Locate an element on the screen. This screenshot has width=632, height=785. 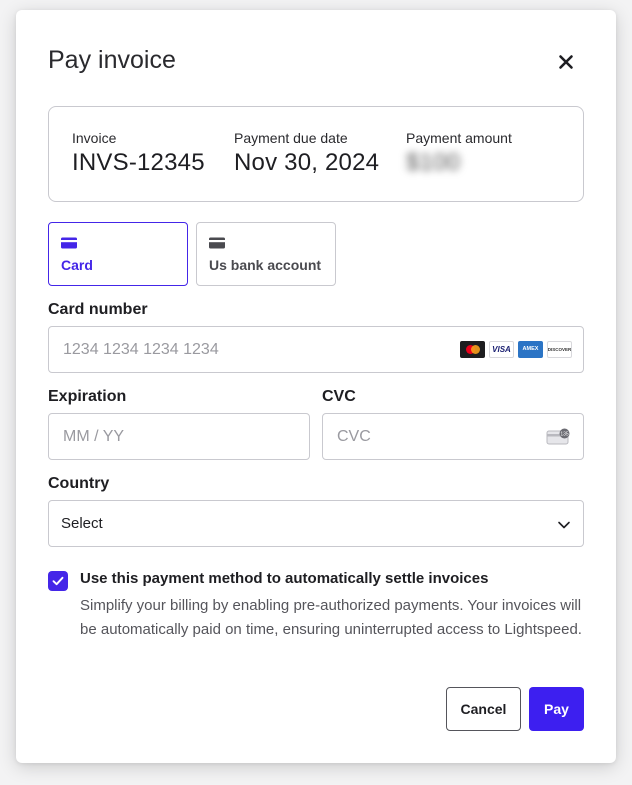
cvc-input: CVC 135 is located at coordinates (453, 436).